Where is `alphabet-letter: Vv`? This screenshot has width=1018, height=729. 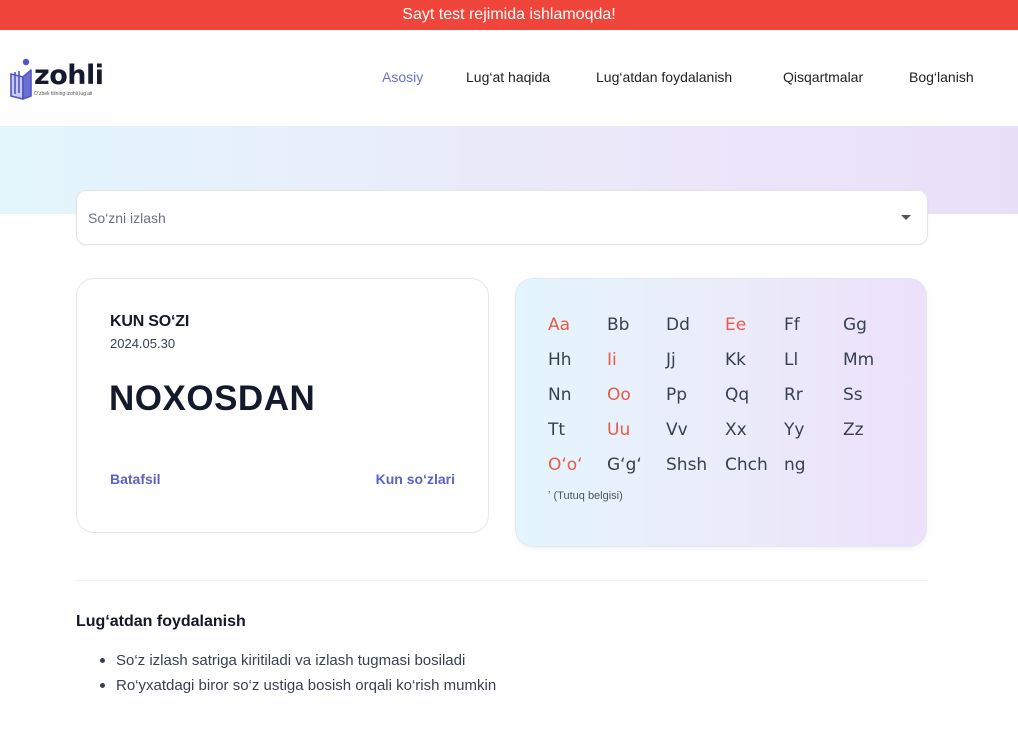 alphabet-letter: Vv is located at coordinates (677, 430).